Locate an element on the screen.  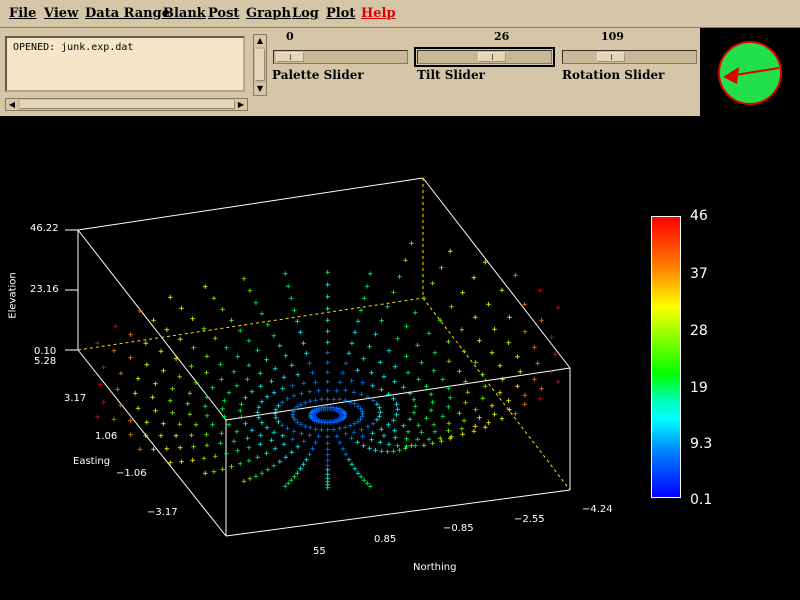
colorbar-tick-label: 0.1 is located at coordinates (701, 500).